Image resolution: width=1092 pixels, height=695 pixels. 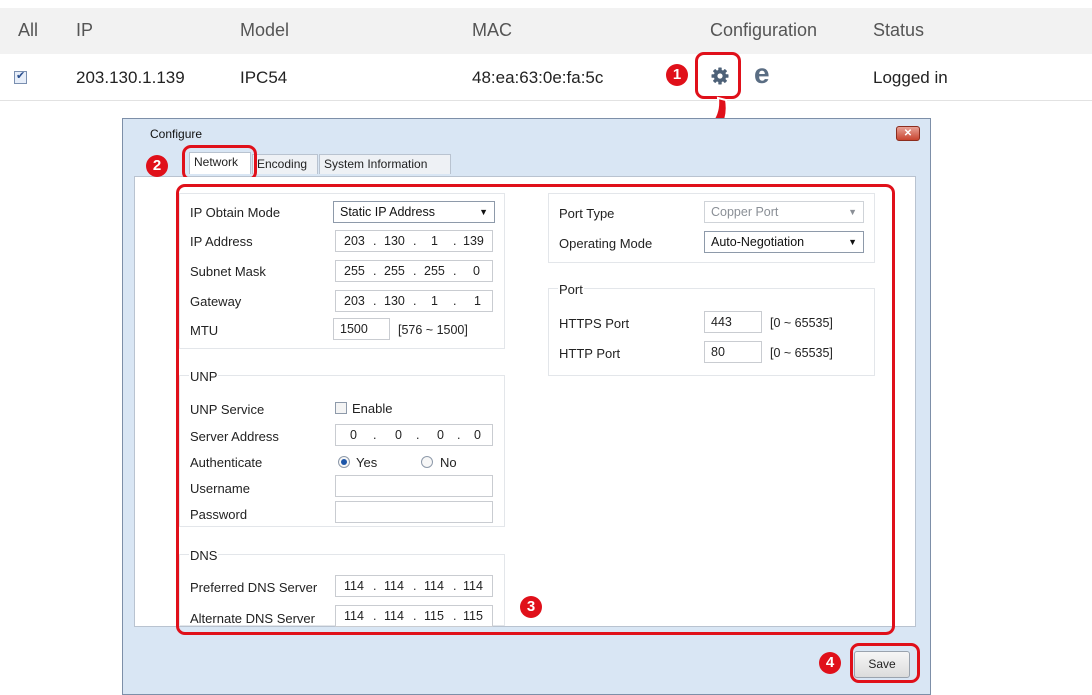 What do you see at coordinates (219, 163) in the screenshot?
I see `network-tab-highlight` at bounding box center [219, 163].